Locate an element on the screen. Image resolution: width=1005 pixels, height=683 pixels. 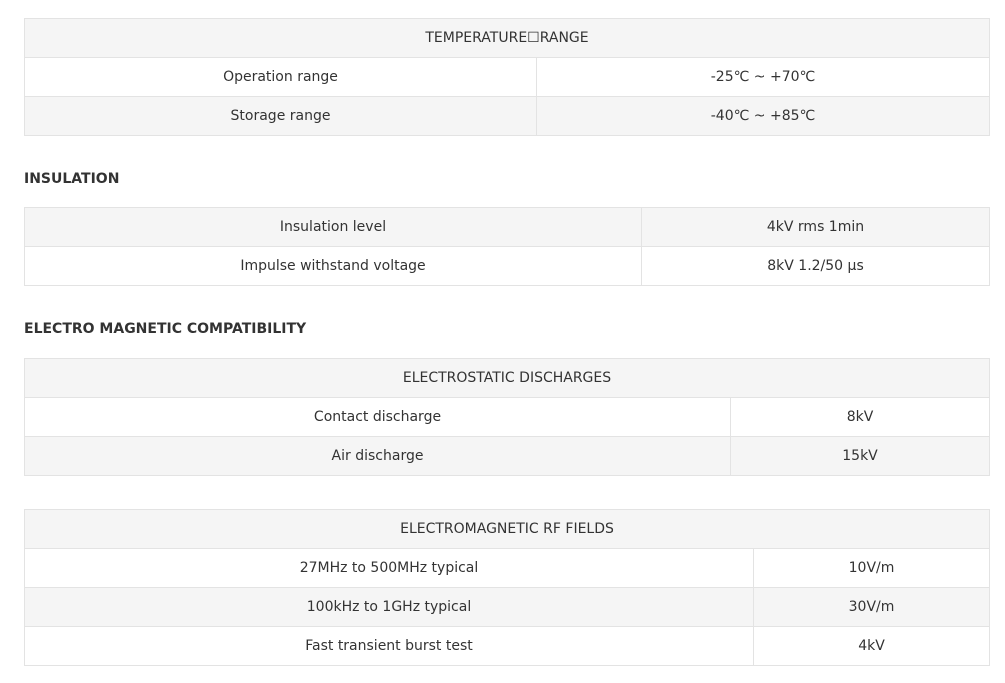
table-row: 100kHz to 1GHz typical 30V/m is located at coordinates (507, 607).